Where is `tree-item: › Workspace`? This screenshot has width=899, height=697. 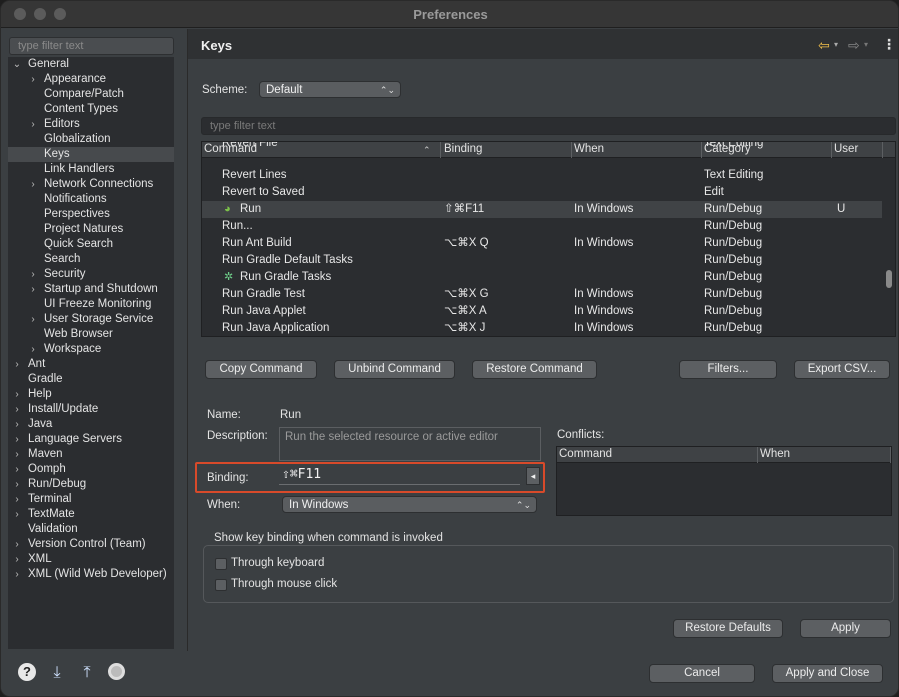
tree-item: › Workspace is located at coordinates (91, 349).